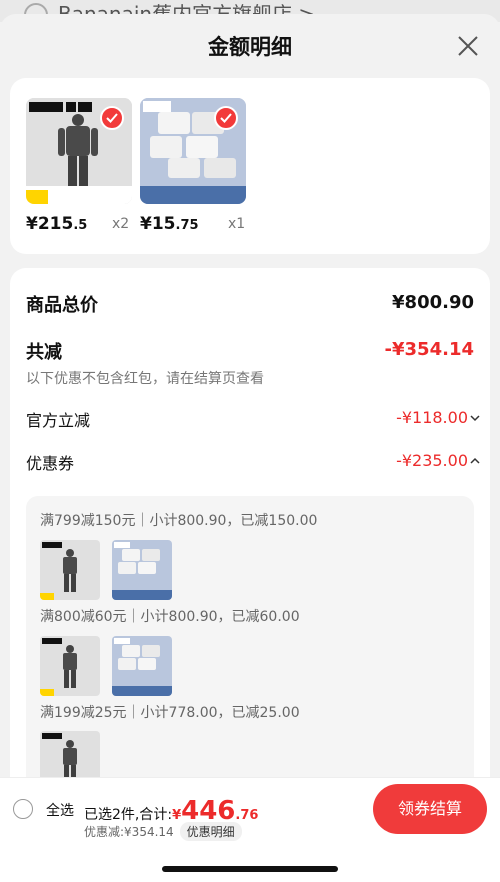 This screenshot has height=882, width=500. What do you see at coordinates (58, 420) in the screenshot?
I see `official-reduce-label: 官方立减` at bounding box center [58, 420].